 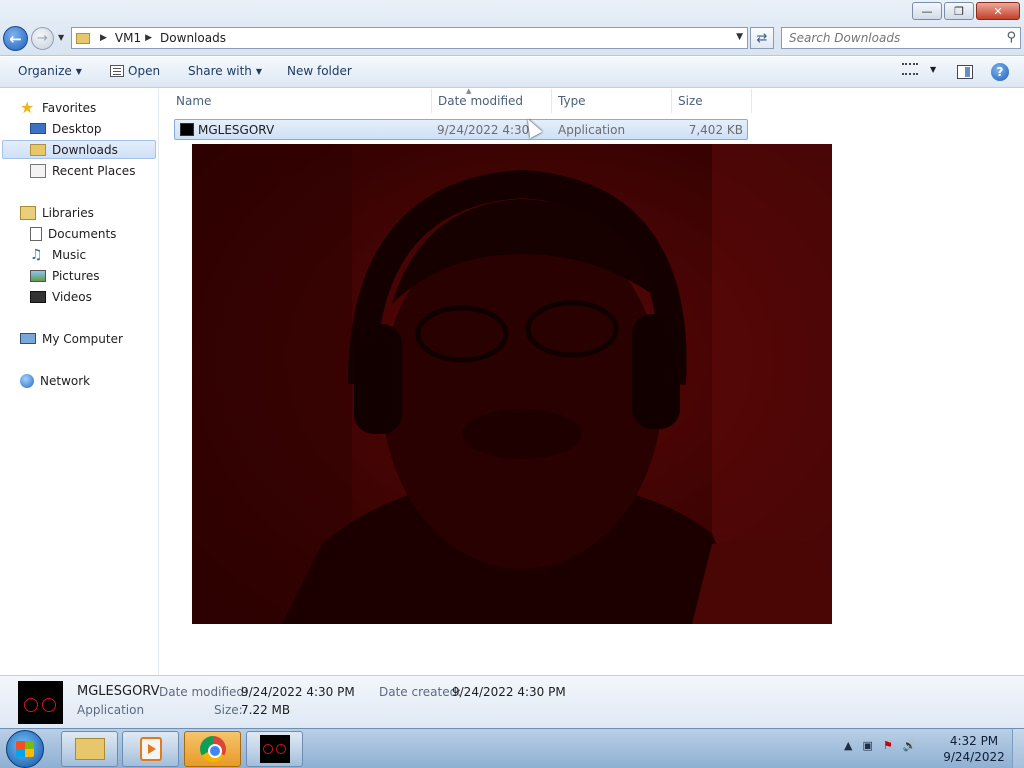 I want to click on nav-favorites: ★ Favorites, so click(x=58, y=107).